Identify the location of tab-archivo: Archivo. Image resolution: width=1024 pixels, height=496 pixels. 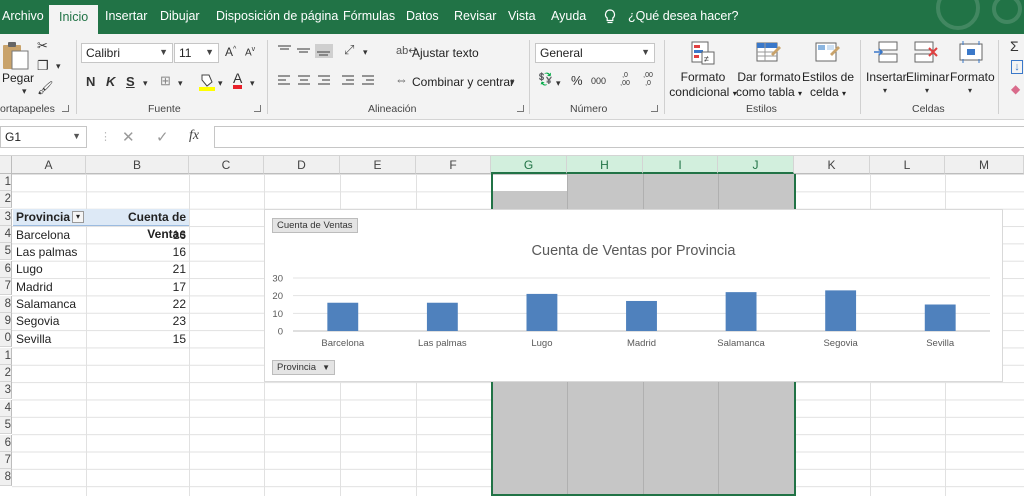
(23, 16).